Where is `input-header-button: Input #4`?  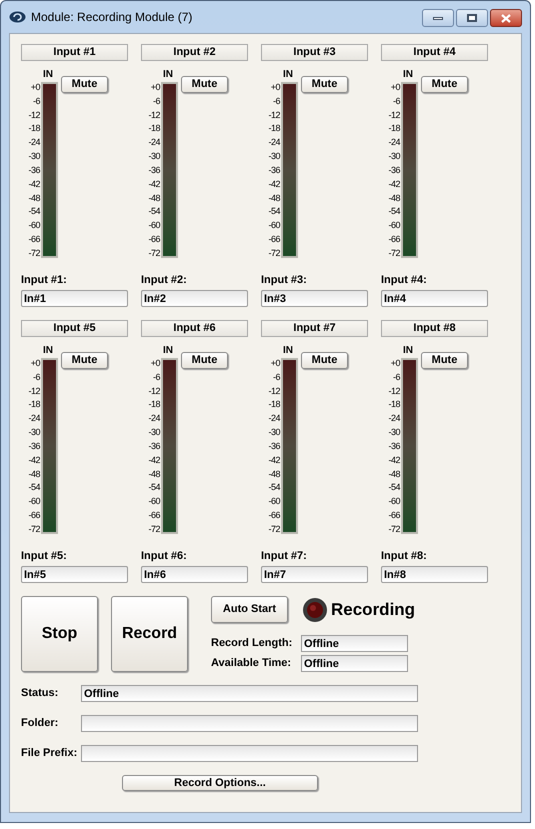
input-header-button: Input #4 is located at coordinates (434, 52).